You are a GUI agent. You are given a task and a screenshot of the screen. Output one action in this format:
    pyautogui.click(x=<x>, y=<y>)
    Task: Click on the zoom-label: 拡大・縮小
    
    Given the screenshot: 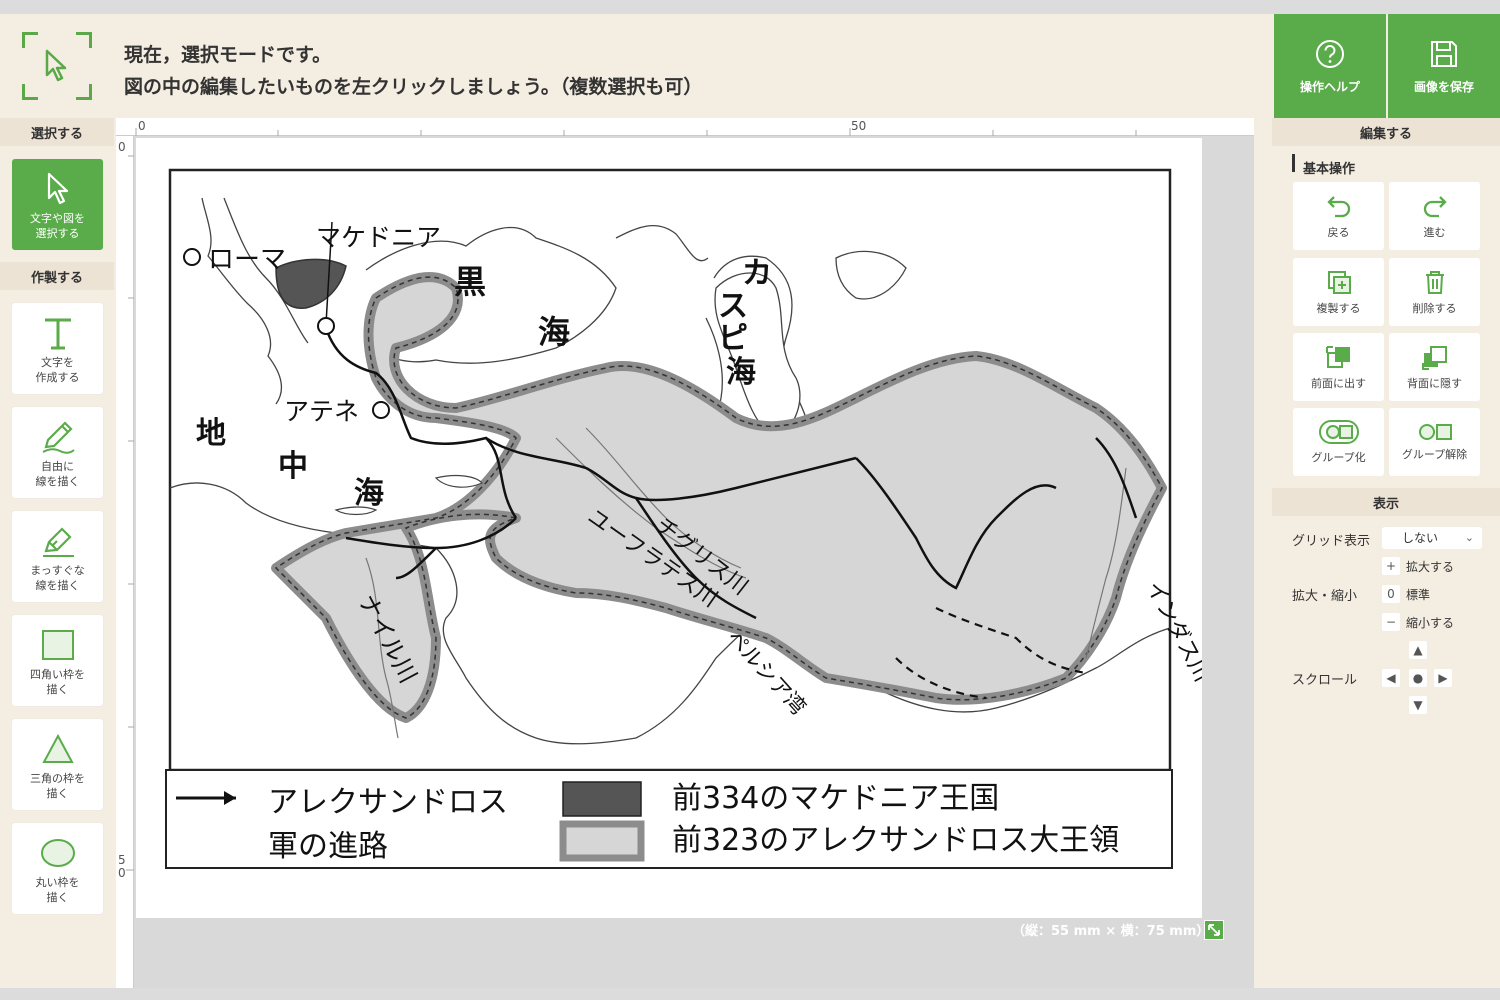 What is the action you would take?
    pyautogui.click(x=1325, y=596)
    